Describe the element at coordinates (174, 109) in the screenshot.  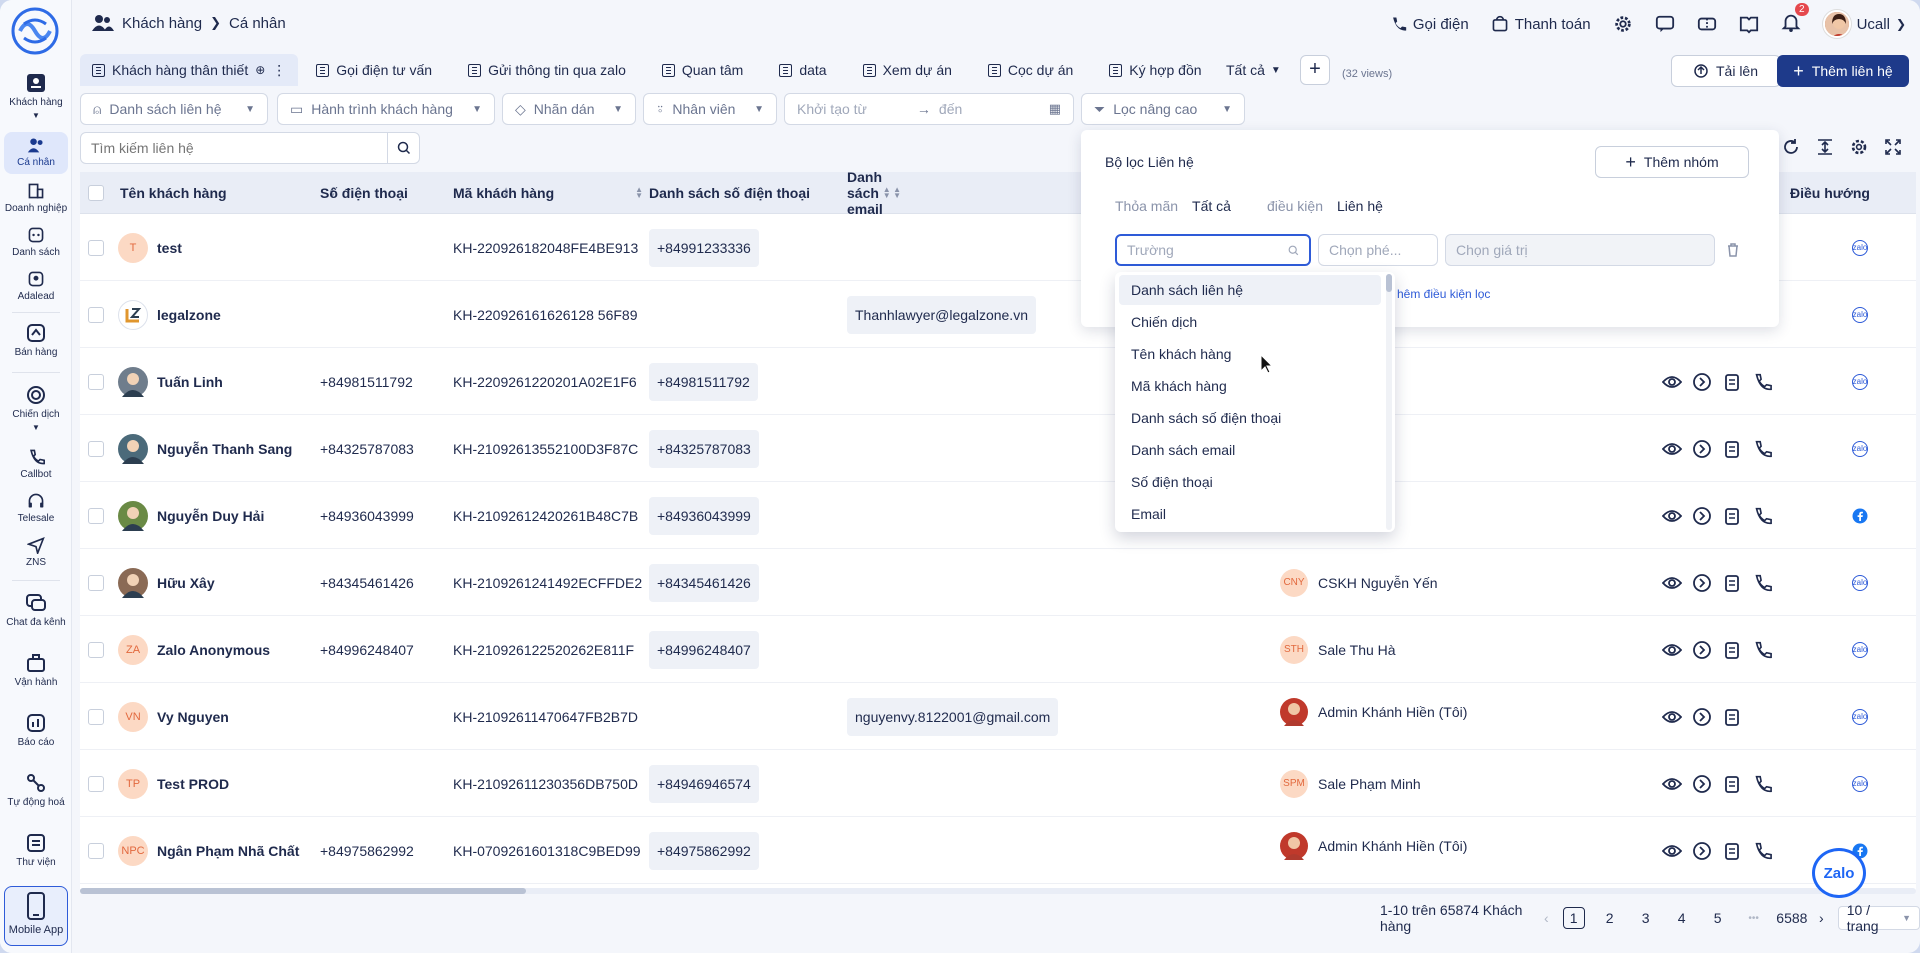
I see `filter-contact-list: ⍝ Danh sách liên hệ ▼` at that location.